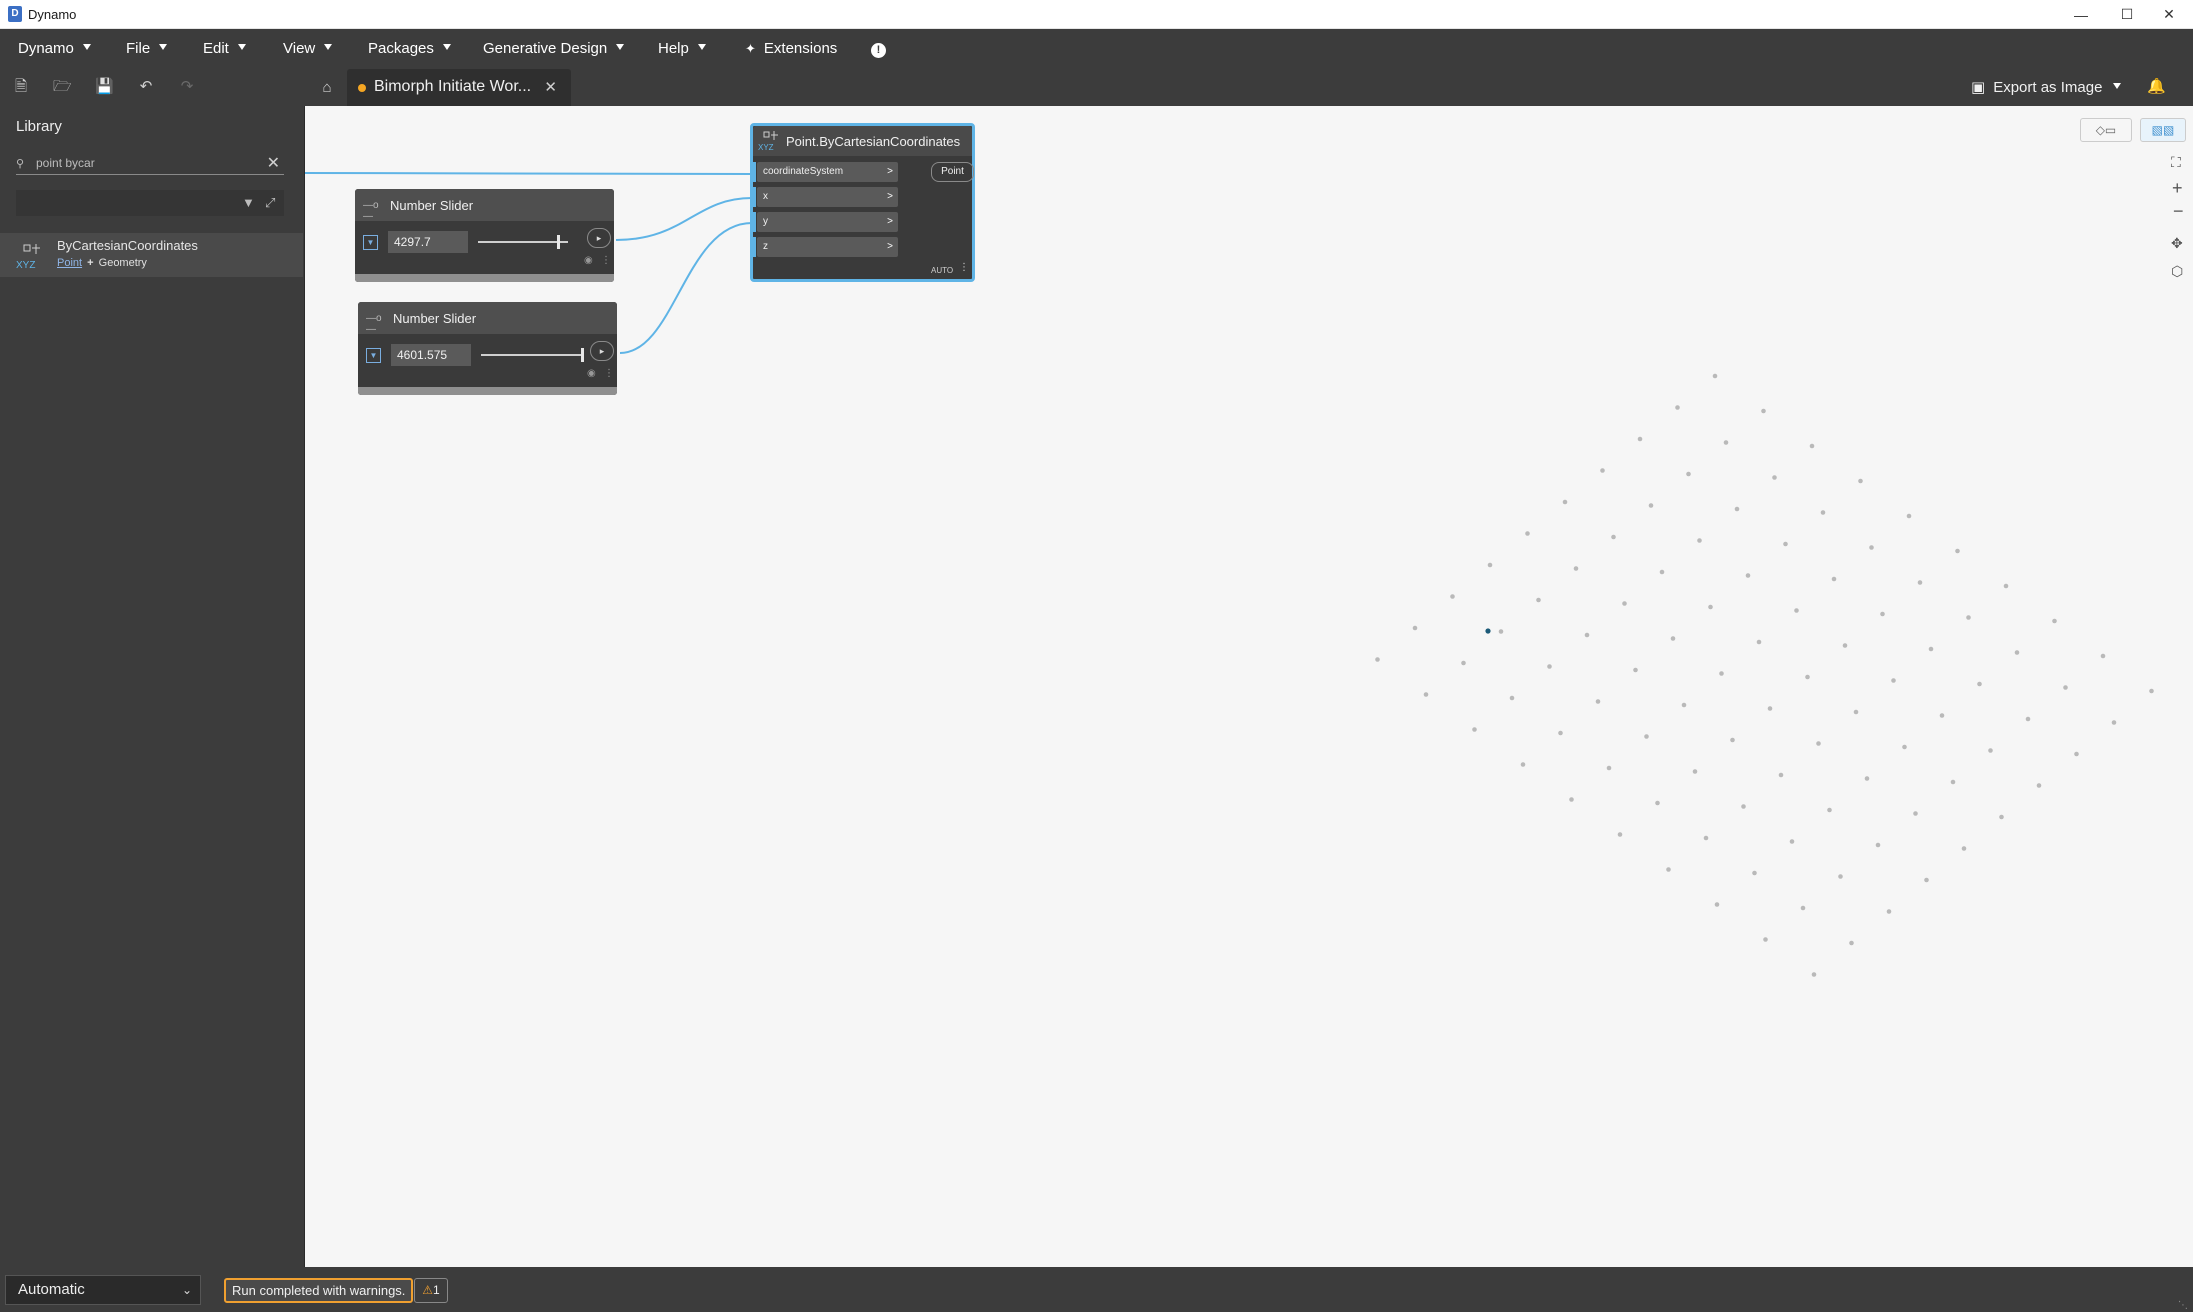 This screenshot has width=2193, height=1312. What do you see at coordinates (682, 48) in the screenshot?
I see `menu-help: Help` at bounding box center [682, 48].